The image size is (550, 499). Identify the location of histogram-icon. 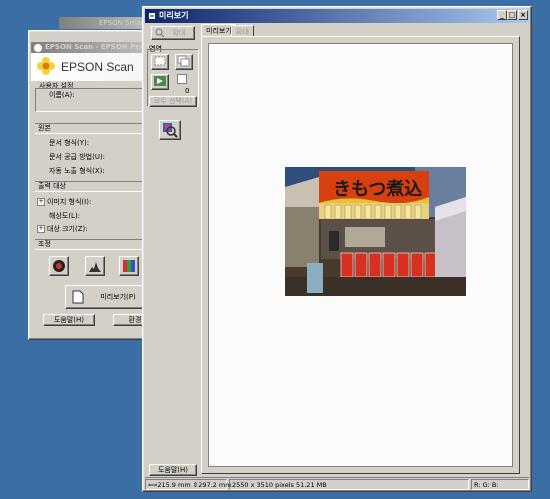
(95, 267).